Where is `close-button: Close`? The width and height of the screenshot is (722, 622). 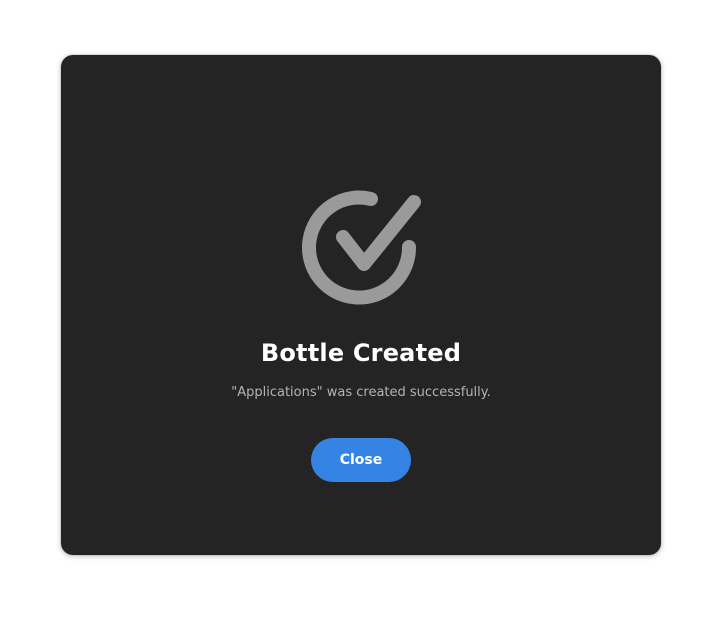
close-button: Close is located at coordinates (361, 460).